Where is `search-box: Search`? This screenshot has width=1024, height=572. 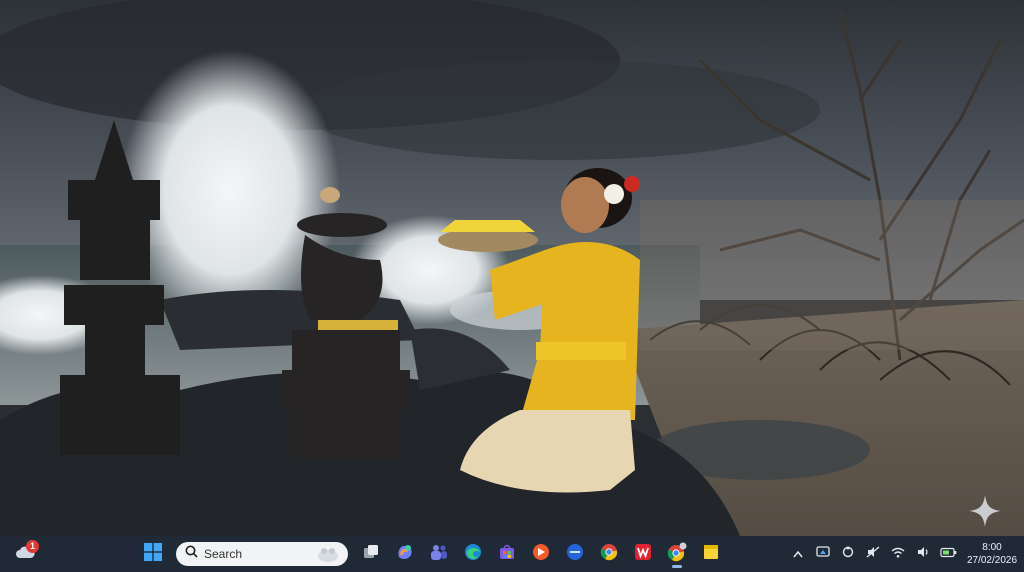
search-box: Search is located at coordinates (262, 554).